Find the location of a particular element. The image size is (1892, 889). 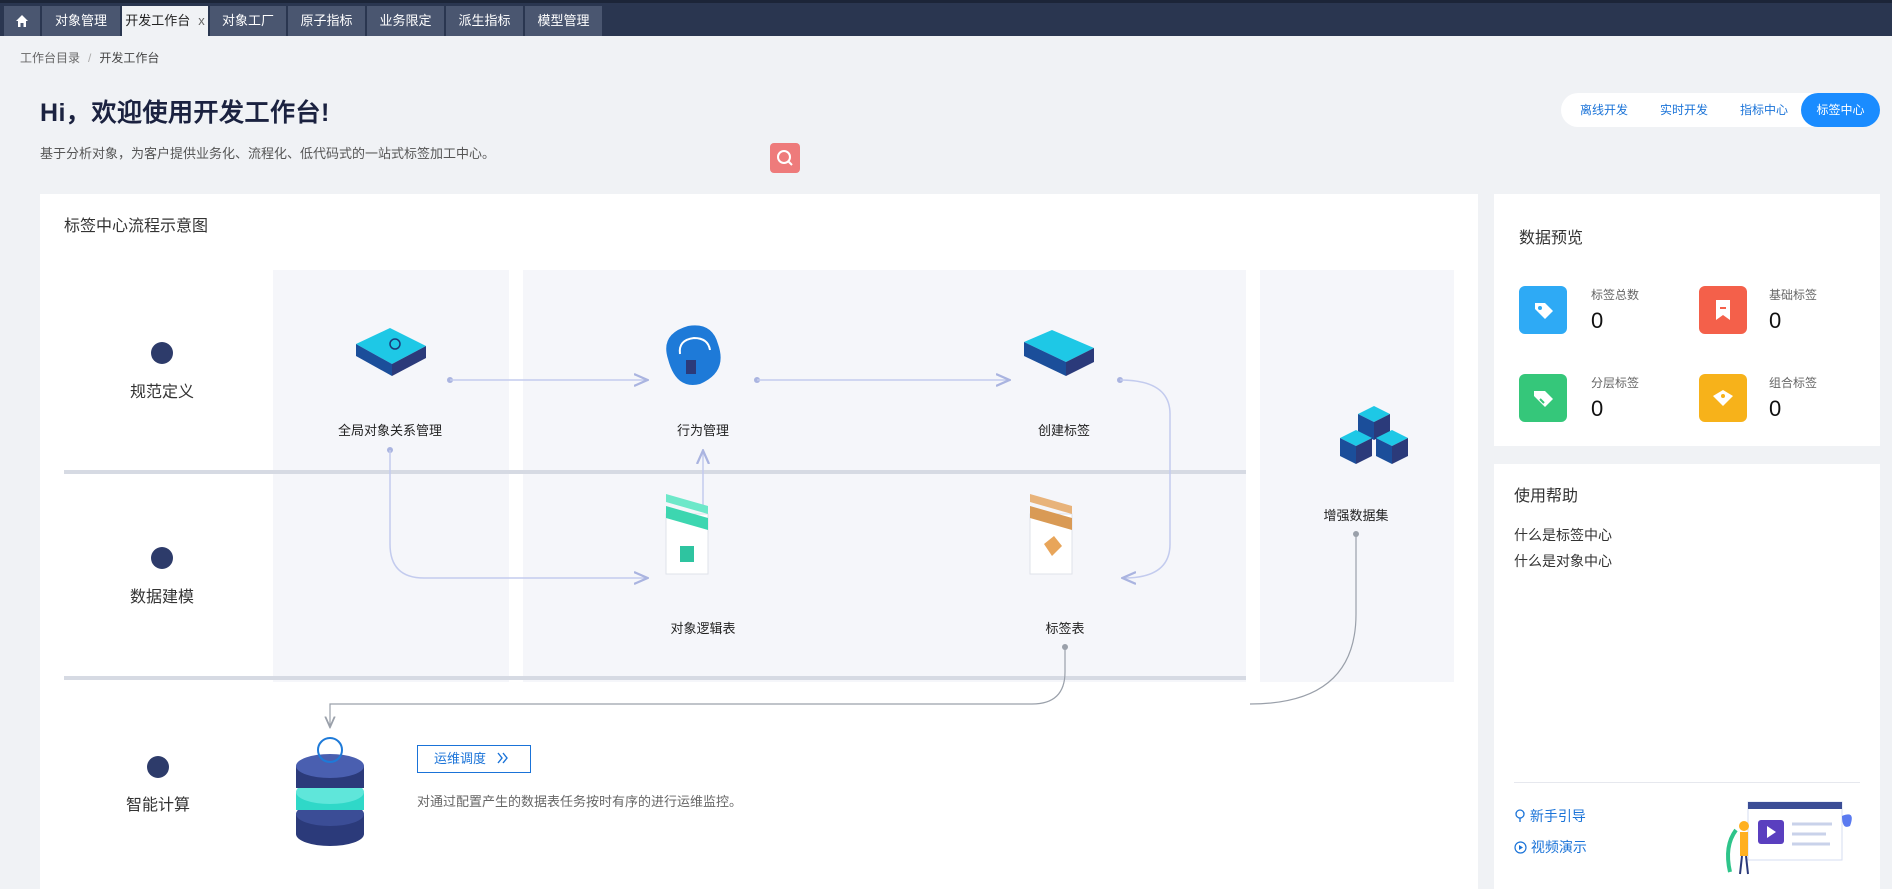

node-behavior: 行为管理 is located at coordinates (703, 429).